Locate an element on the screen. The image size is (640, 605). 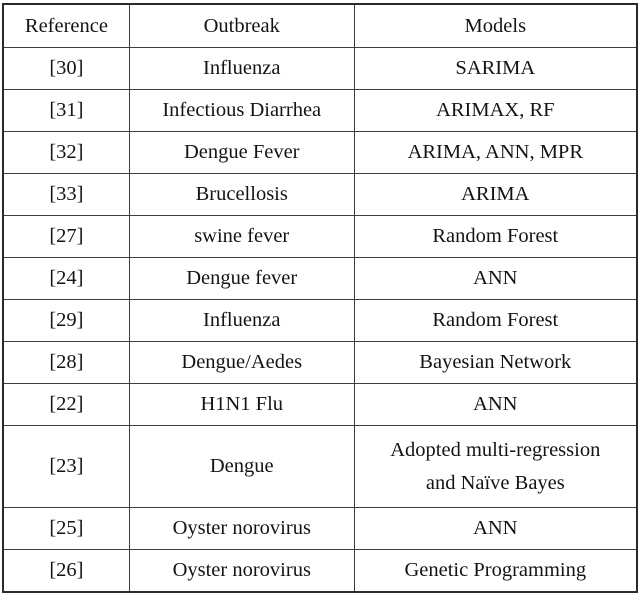
column-header-outbreak: Outbreak is located at coordinates (241, 25).